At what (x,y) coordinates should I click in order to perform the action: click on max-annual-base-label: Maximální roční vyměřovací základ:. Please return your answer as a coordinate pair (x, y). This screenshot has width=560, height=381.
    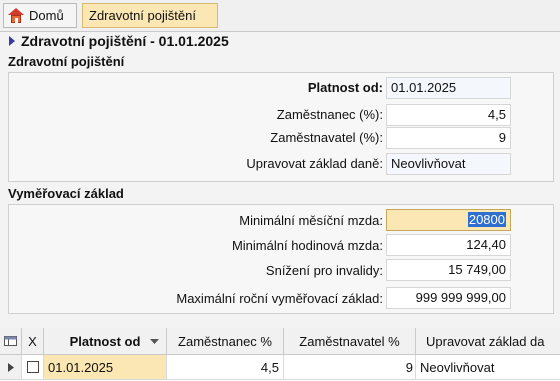
    Looking at the image, I should click on (279, 298).